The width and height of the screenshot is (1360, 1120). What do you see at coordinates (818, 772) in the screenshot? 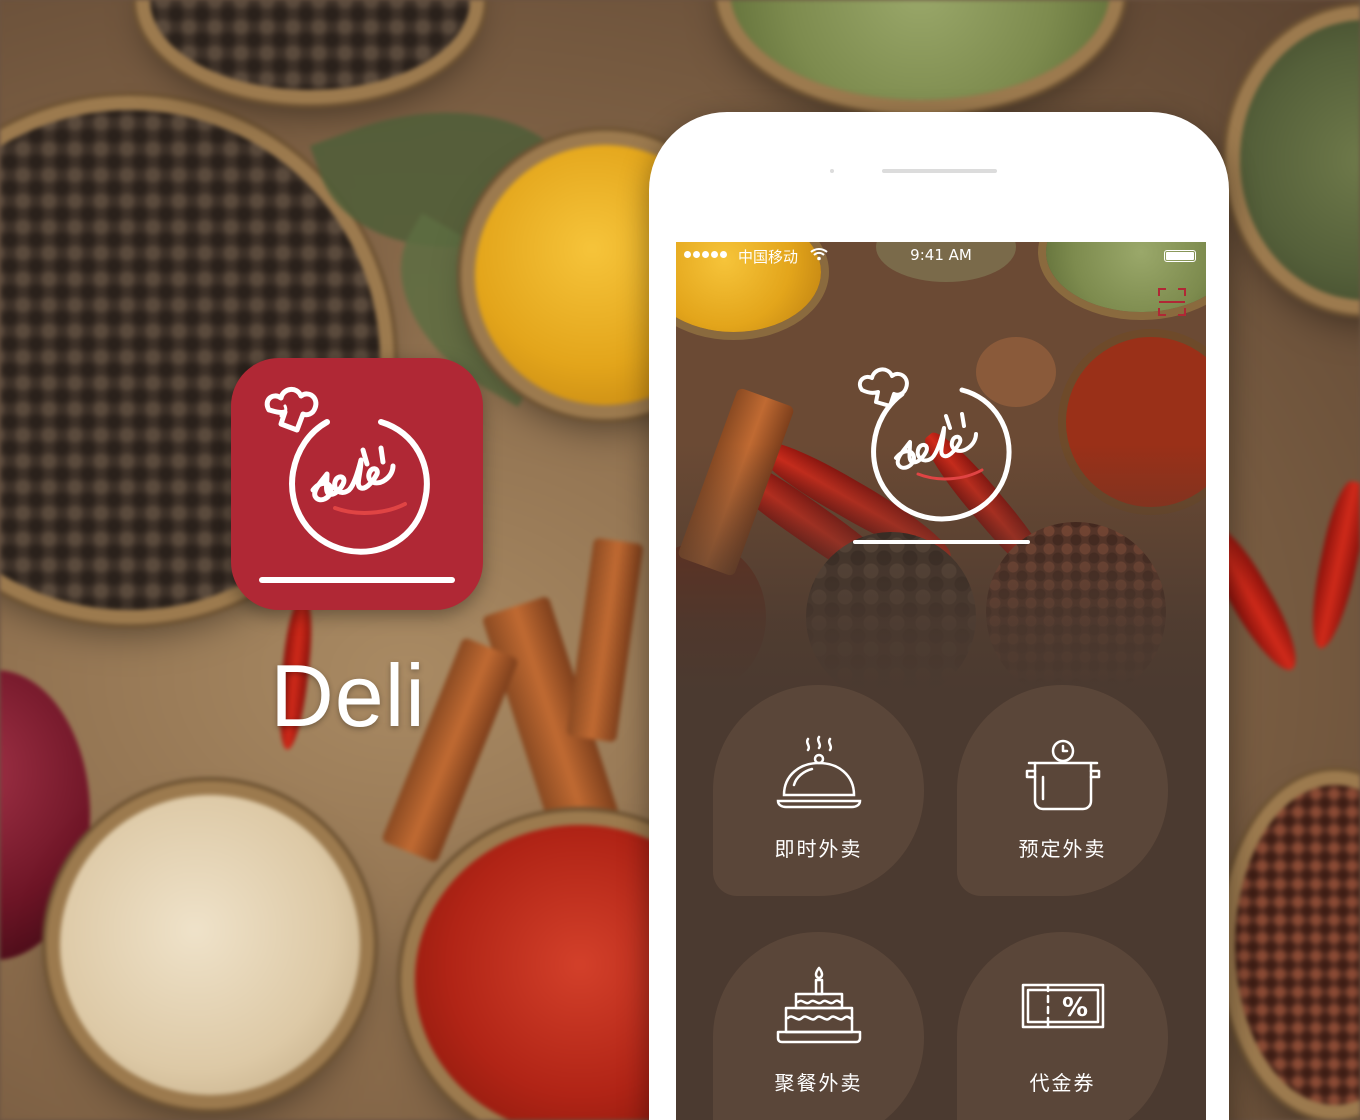
I see `cloche-icon` at bounding box center [818, 772].